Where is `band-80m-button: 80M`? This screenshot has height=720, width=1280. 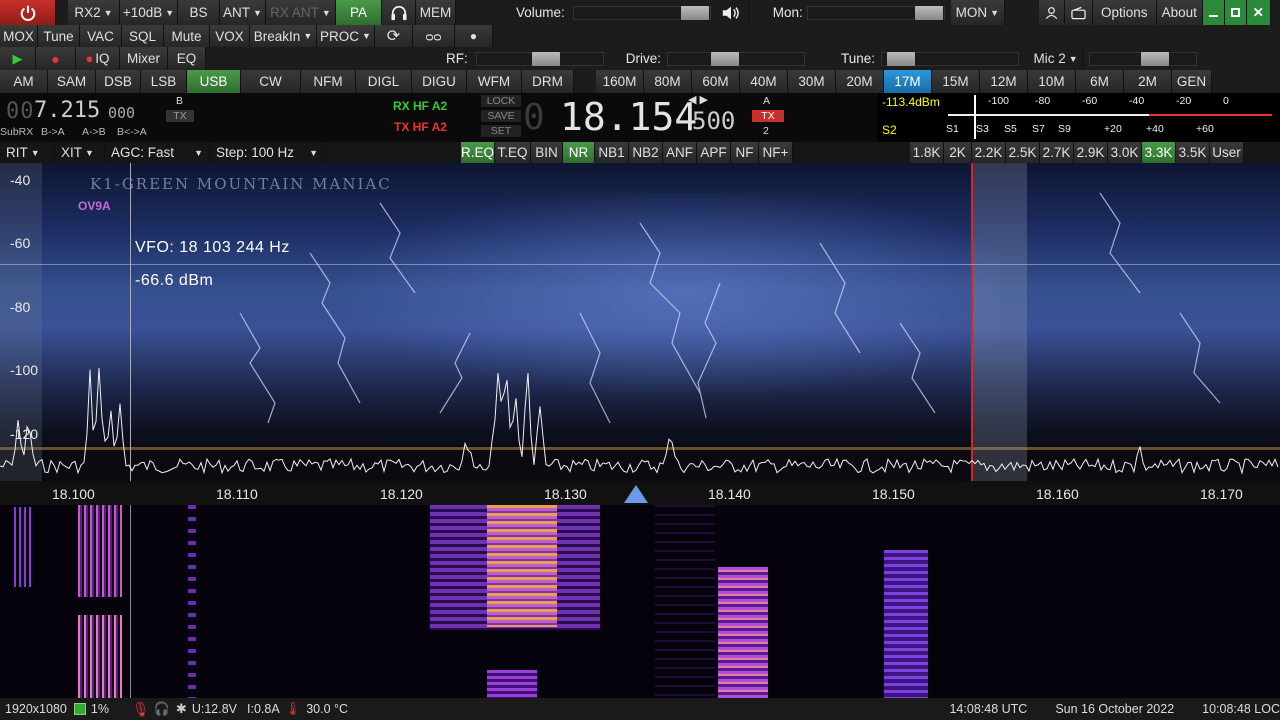 band-80m-button: 80M is located at coordinates (668, 81).